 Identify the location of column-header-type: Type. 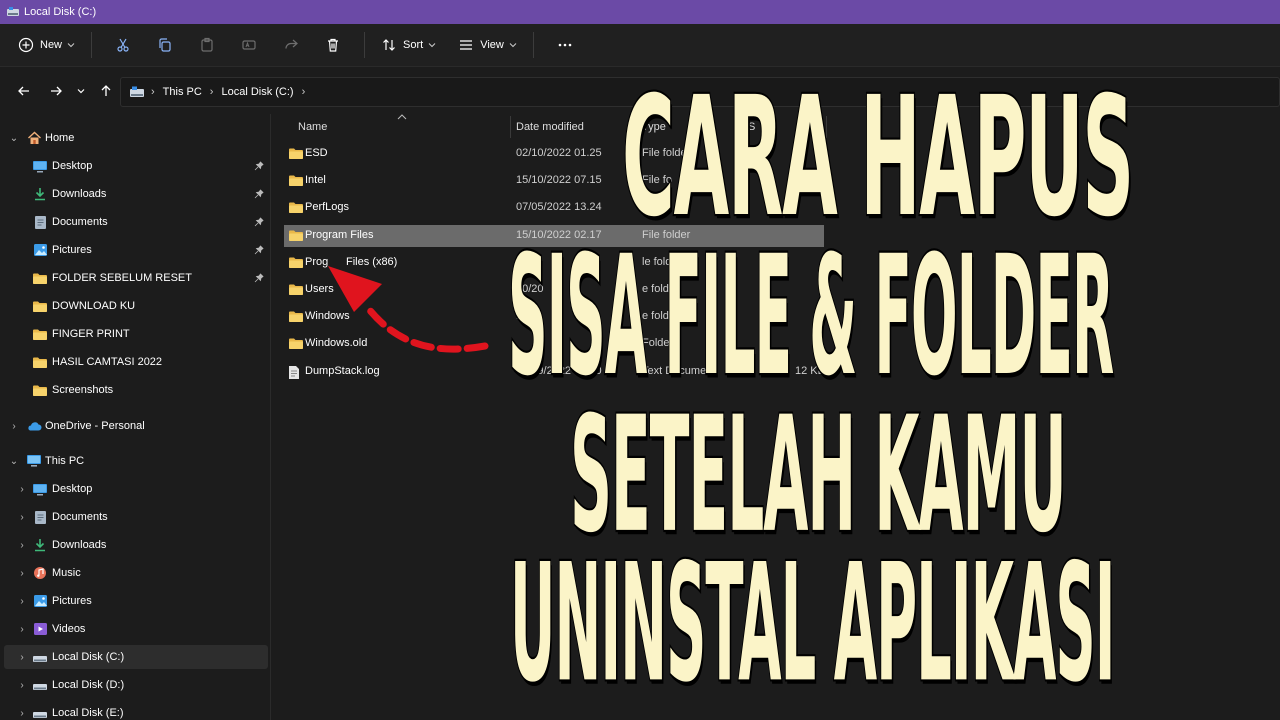
(654, 127).